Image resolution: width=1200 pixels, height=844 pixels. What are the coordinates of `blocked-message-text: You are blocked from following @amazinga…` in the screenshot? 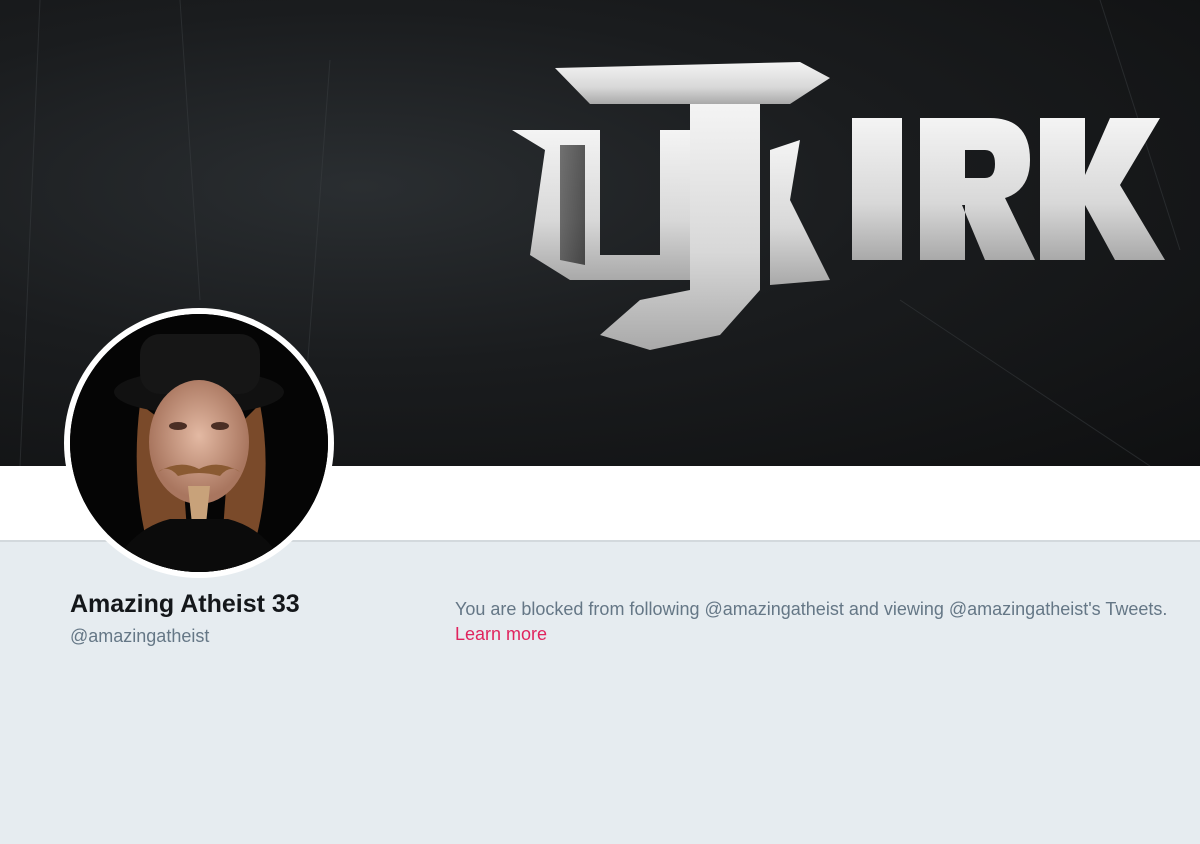 It's located at (811, 609).